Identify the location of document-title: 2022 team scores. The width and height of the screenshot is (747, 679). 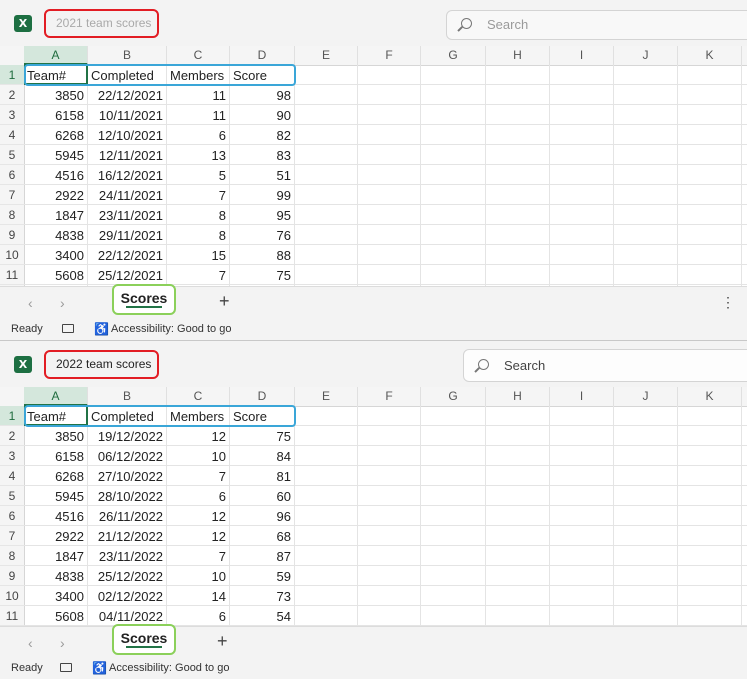
(101, 364).